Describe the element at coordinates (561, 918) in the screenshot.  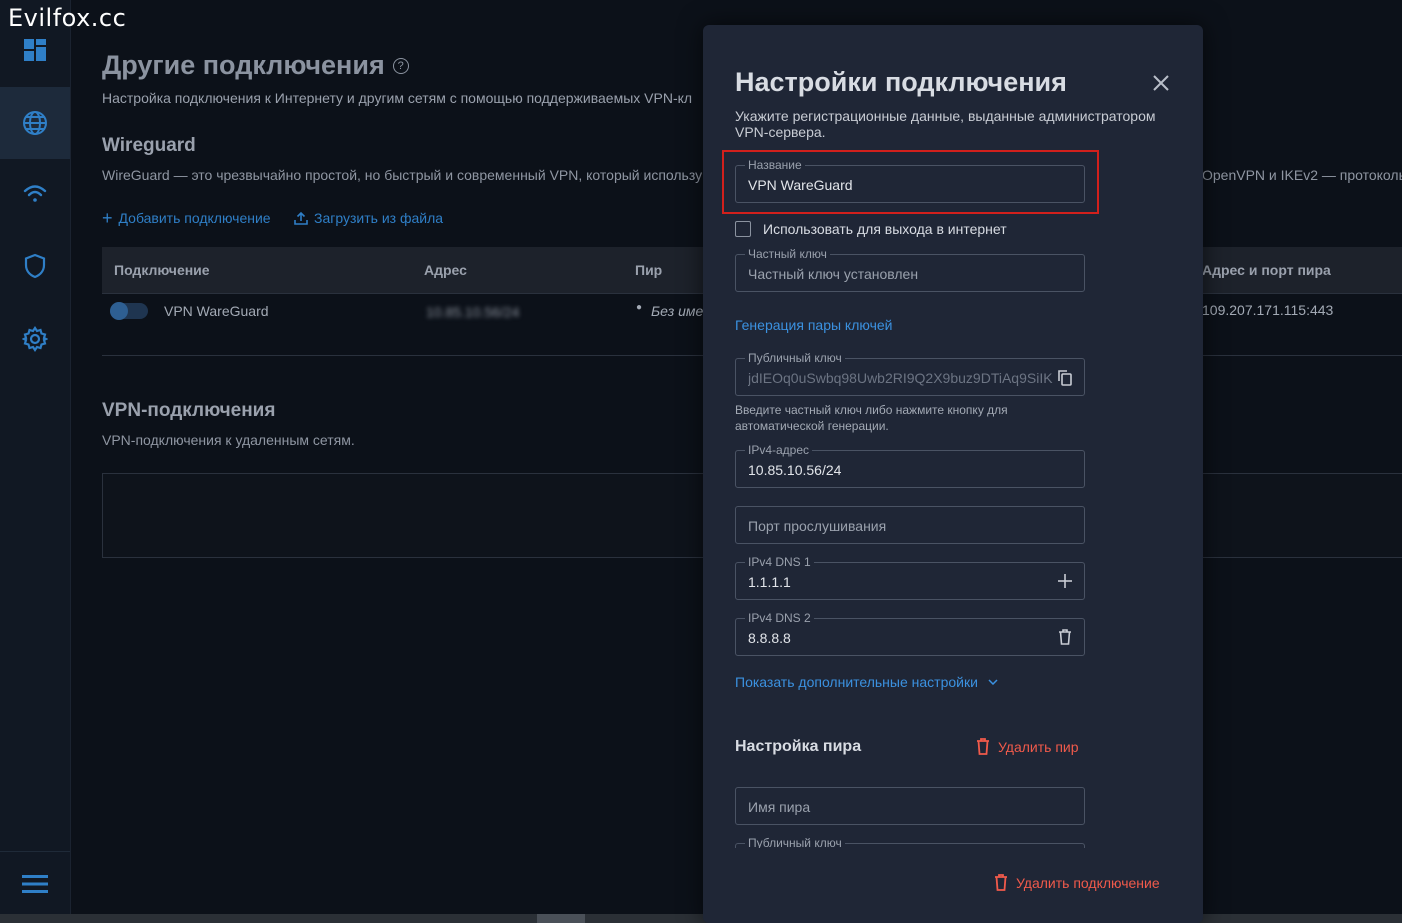
I see `scrollbar-thumb` at that location.